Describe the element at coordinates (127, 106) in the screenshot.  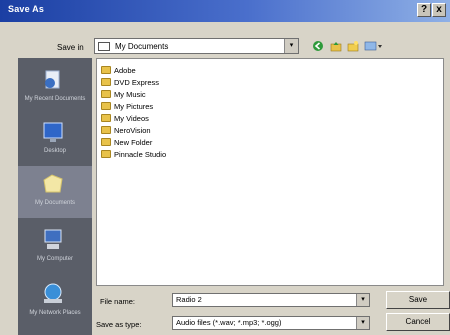
I see `list-item: My Pictures` at that location.